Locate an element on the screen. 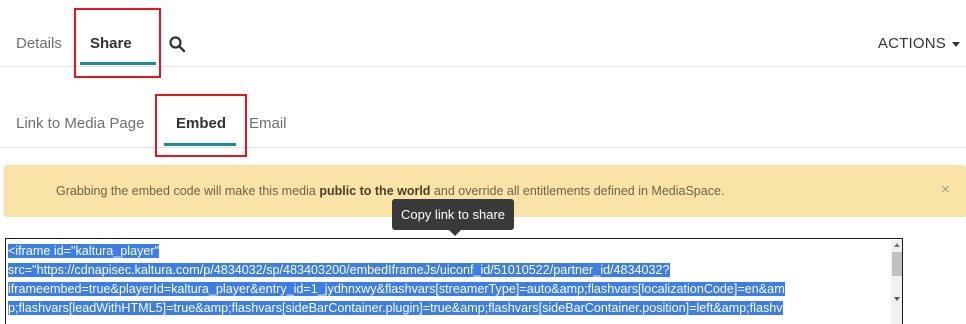  copy-tooltip: Copy link to share is located at coordinates (453, 214).